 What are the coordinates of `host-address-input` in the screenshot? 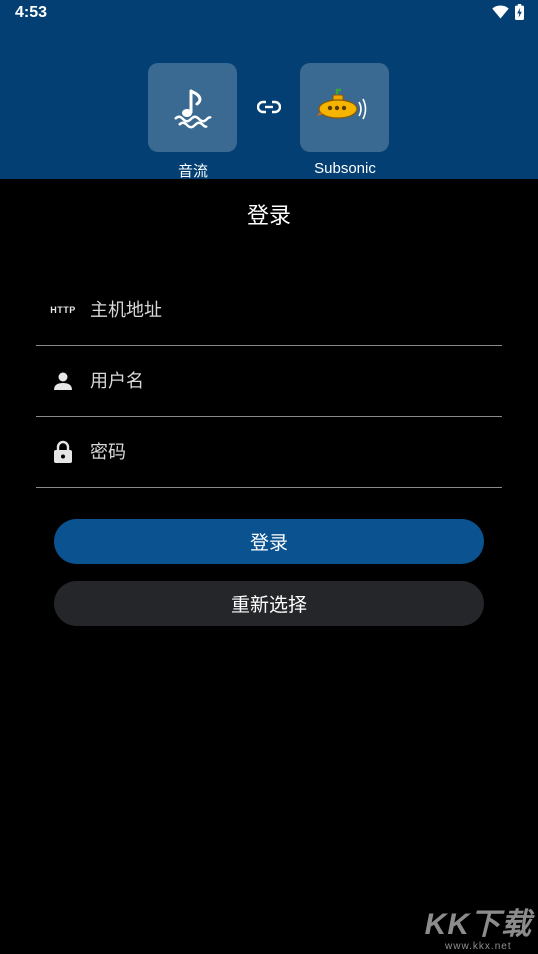 It's located at (290, 310).